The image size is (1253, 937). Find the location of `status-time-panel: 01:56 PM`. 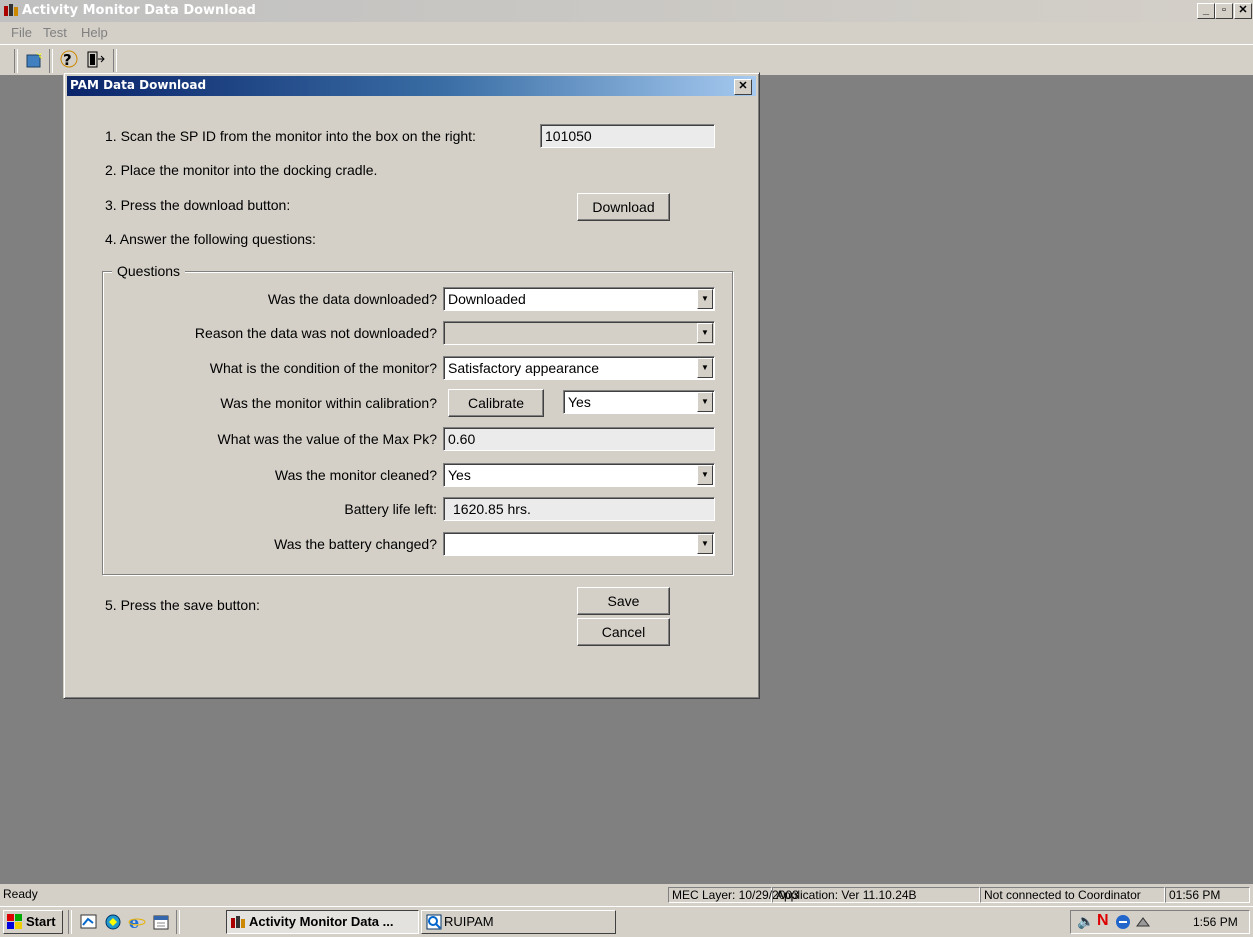

status-time-panel: 01:56 PM is located at coordinates (1207, 895).